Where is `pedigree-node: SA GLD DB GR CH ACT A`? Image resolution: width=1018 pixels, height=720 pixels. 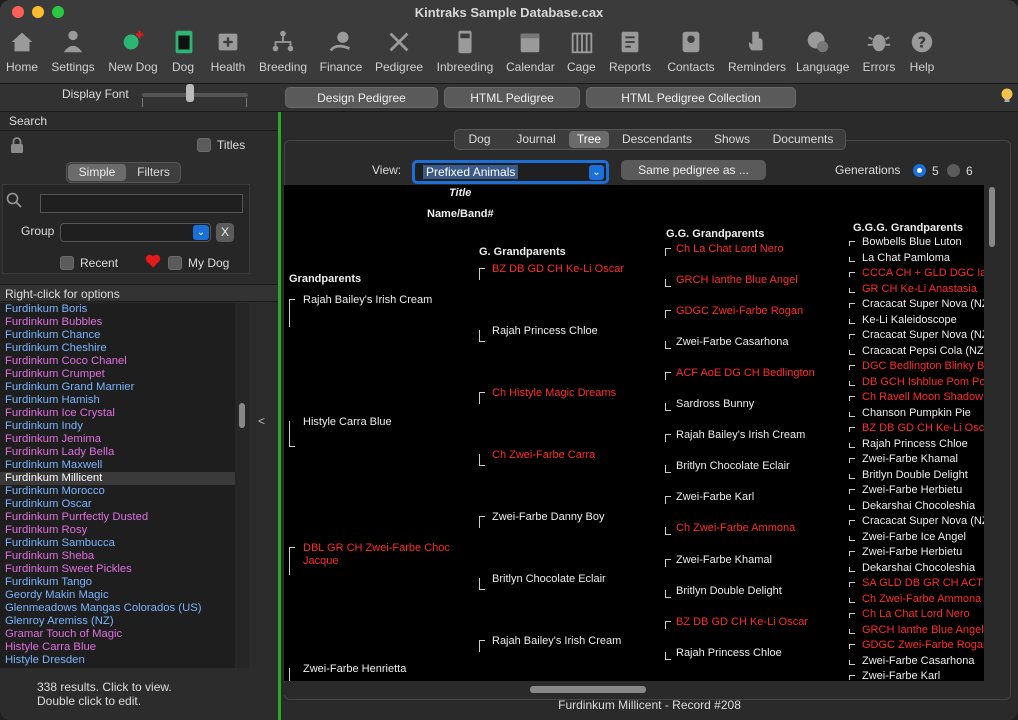
pedigree-node: SA GLD DB GR CH ACT A is located at coordinates (923, 583).